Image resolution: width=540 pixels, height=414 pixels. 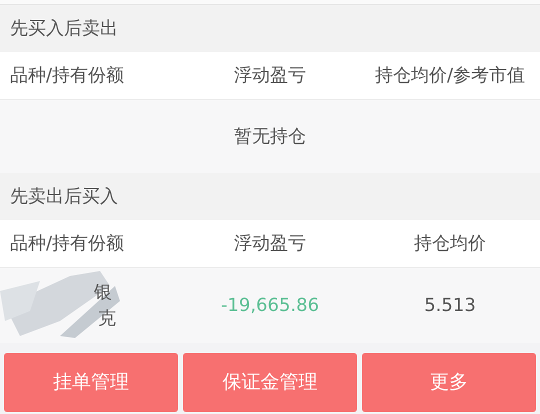 I want to click on column-header: 持仓均价/参考市值, so click(x=450, y=76).